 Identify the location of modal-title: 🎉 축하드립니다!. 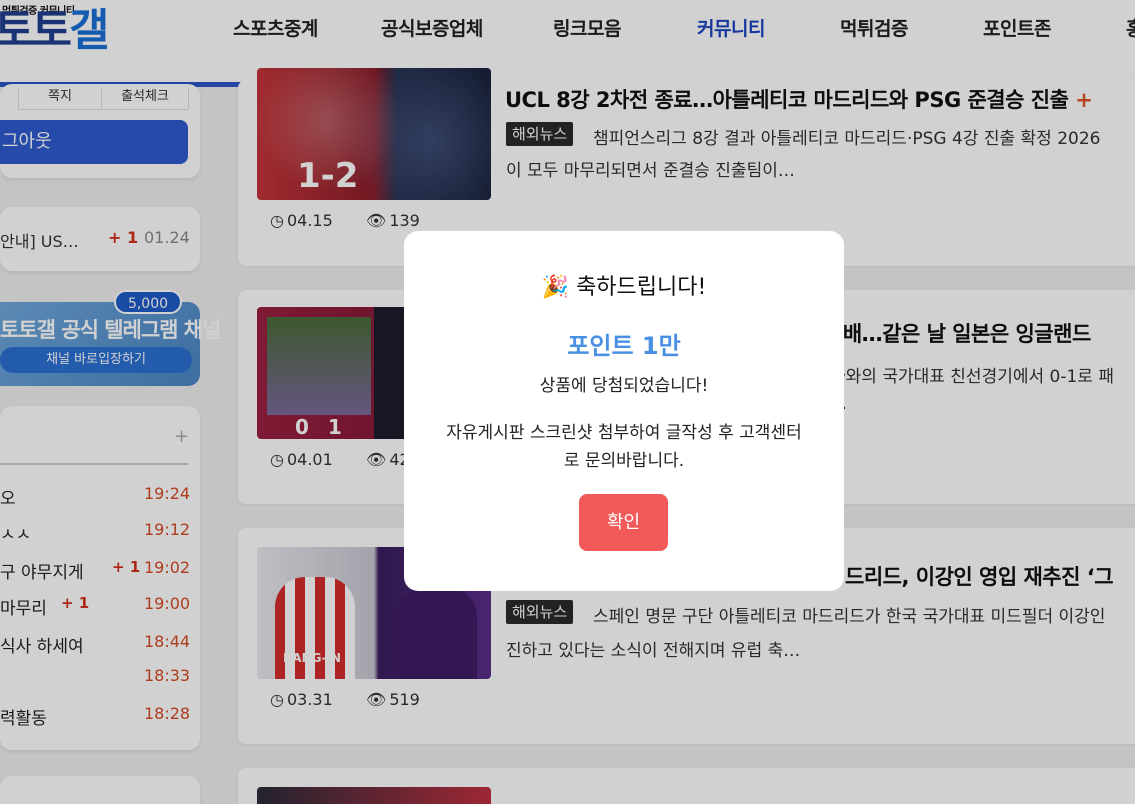
(624, 285).